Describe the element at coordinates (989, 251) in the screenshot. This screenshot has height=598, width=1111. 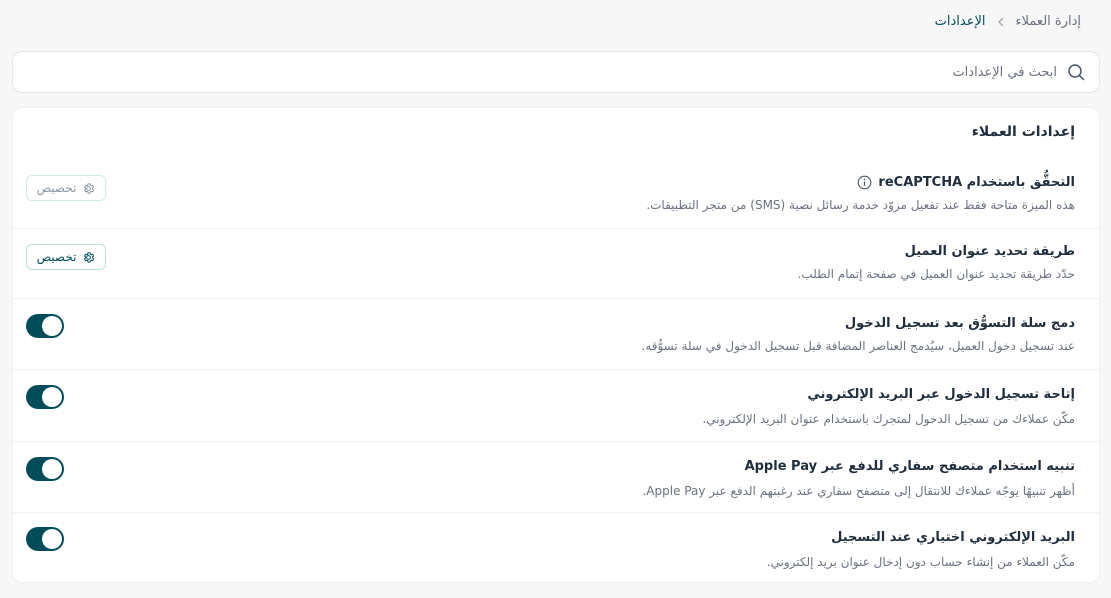
I see `setting-title: طريقة تحديد عنوان العميل` at that location.